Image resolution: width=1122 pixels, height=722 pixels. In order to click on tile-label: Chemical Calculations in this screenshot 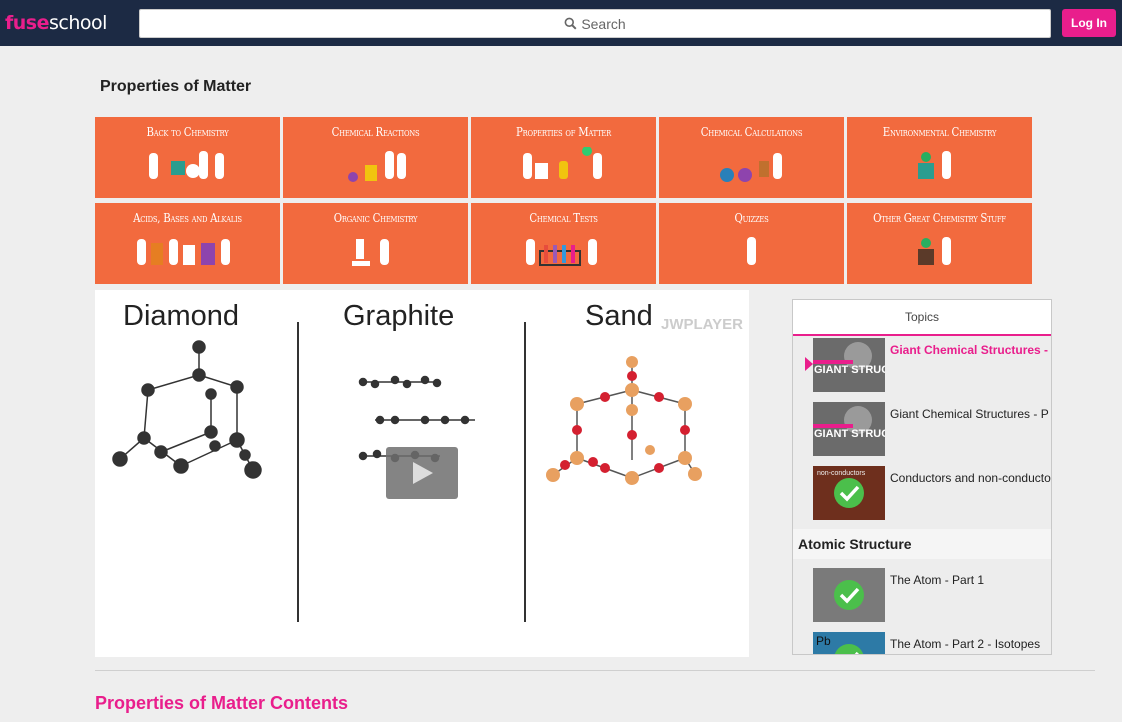, I will do `click(751, 132)`.